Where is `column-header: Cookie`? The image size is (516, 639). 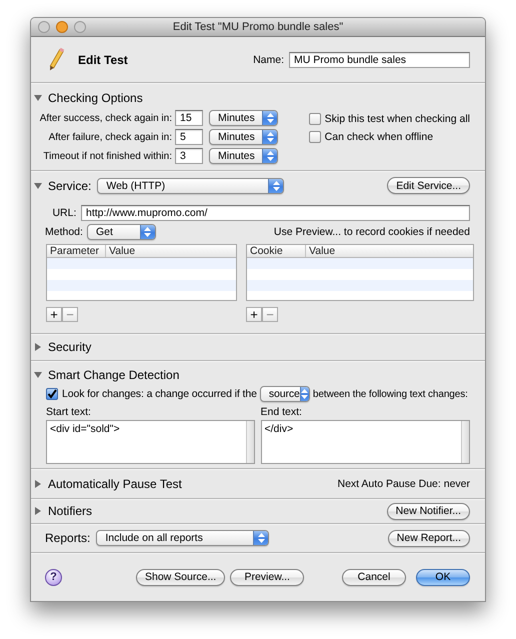
column-header: Cookie is located at coordinates (276, 251).